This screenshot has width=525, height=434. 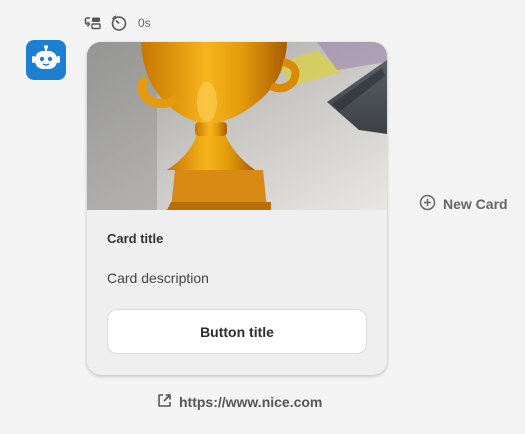 I want to click on repeat-message-icon, so click(x=93, y=23).